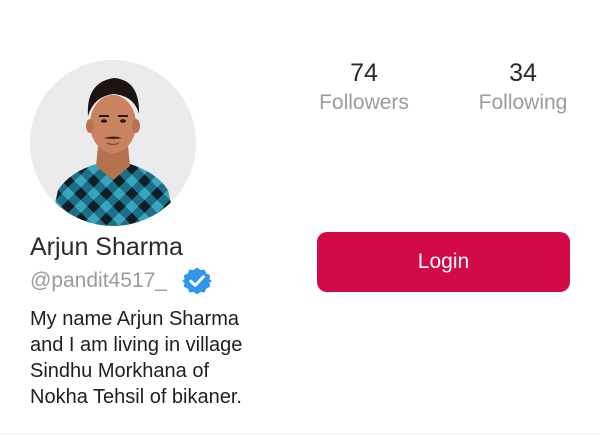 This screenshot has width=600, height=435. I want to click on divider, so click(300, 433).